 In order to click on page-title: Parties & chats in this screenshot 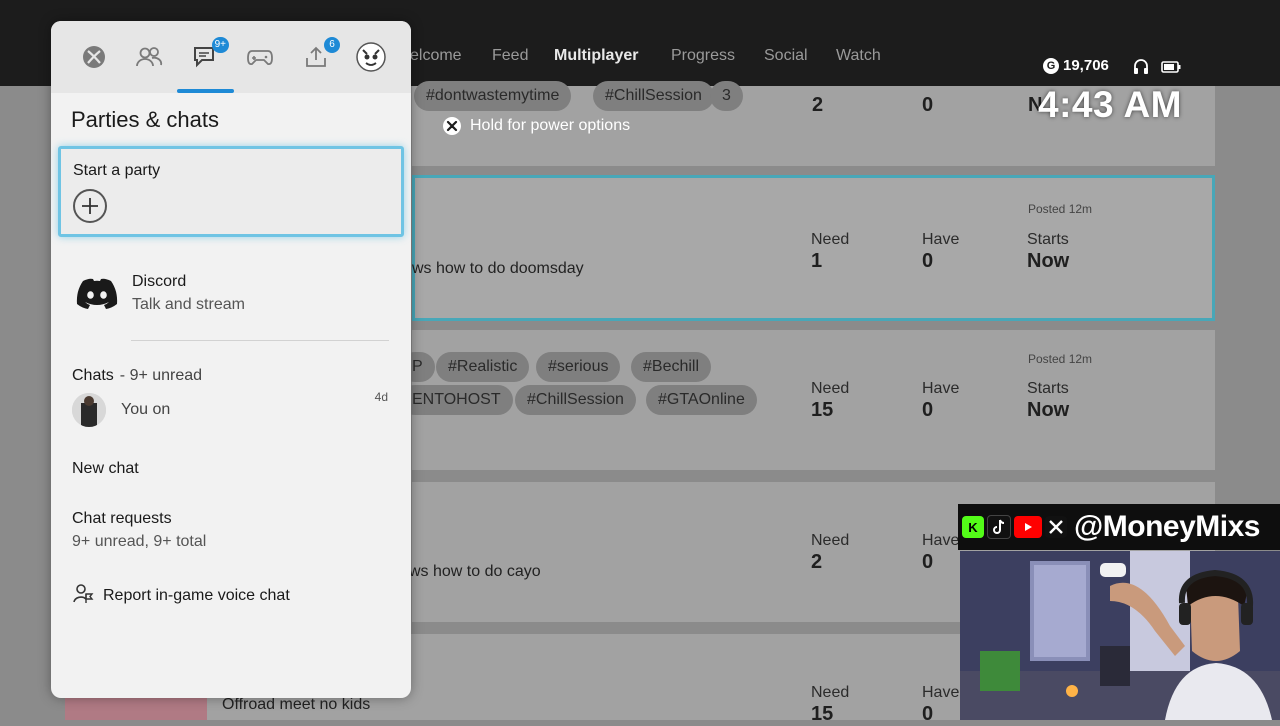, I will do `click(145, 119)`.